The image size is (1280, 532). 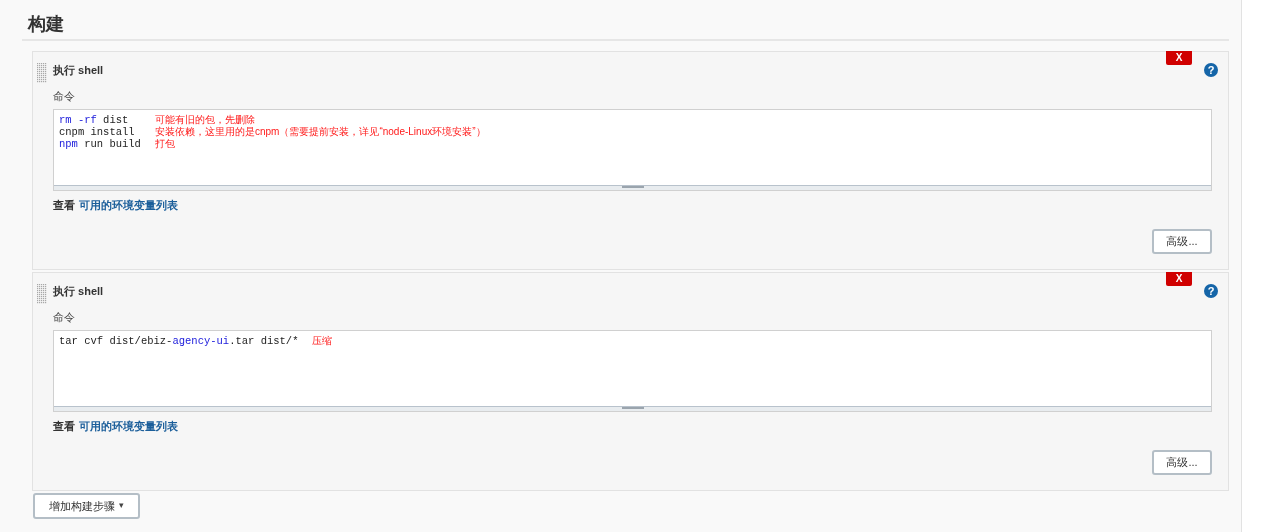 What do you see at coordinates (97, 132) in the screenshot?
I see `code-line: cnpm install` at bounding box center [97, 132].